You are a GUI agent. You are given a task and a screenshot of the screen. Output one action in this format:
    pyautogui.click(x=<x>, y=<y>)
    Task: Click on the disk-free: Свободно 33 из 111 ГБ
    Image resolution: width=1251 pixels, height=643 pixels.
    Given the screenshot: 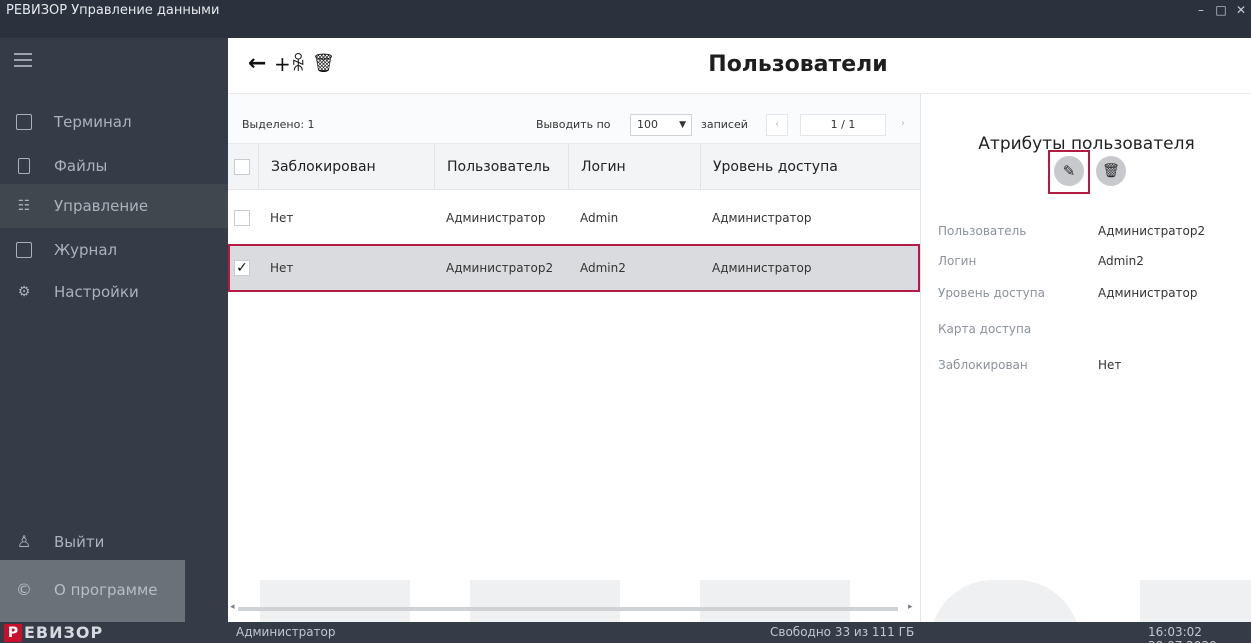 What is the action you would take?
    pyautogui.click(x=842, y=632)
    